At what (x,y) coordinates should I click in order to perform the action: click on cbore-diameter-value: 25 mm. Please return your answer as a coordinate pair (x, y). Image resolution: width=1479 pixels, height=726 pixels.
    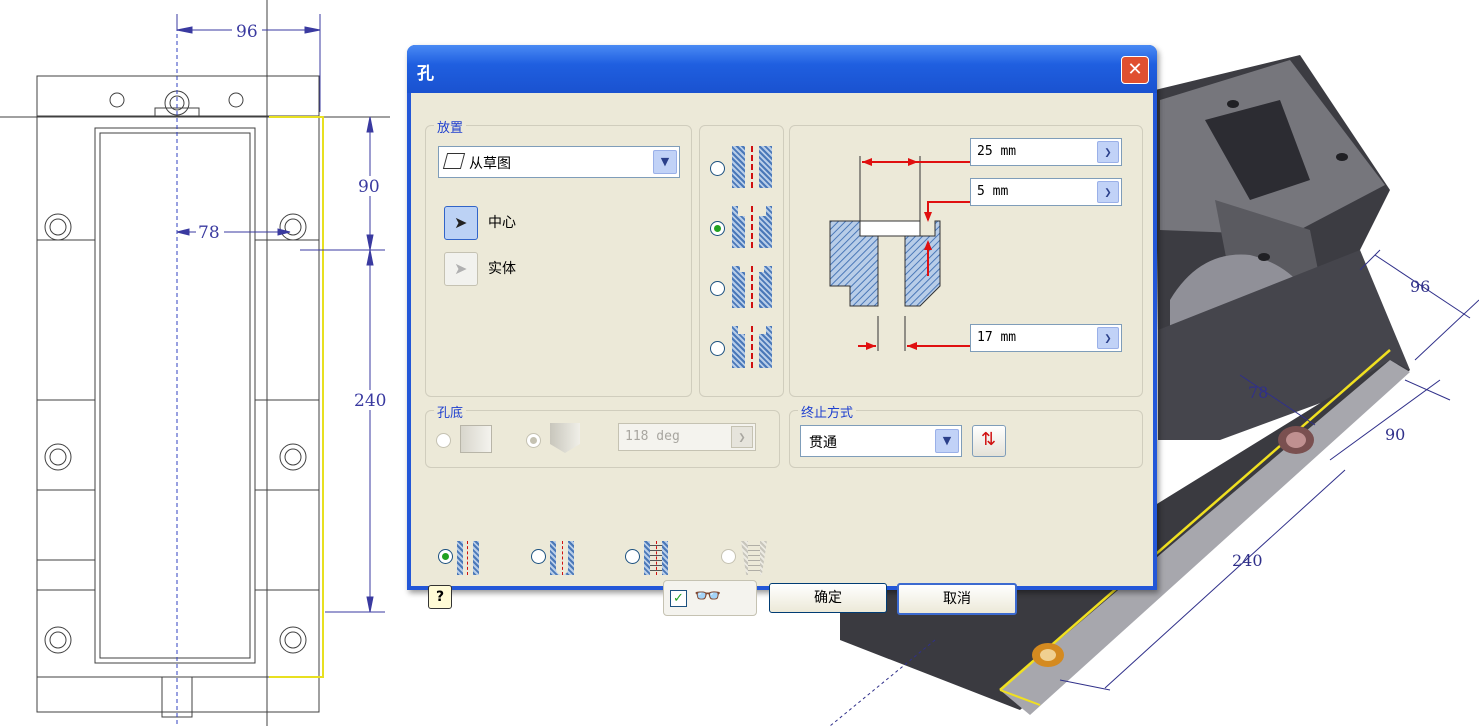
    Looking at the image, I should click on (997, 151).